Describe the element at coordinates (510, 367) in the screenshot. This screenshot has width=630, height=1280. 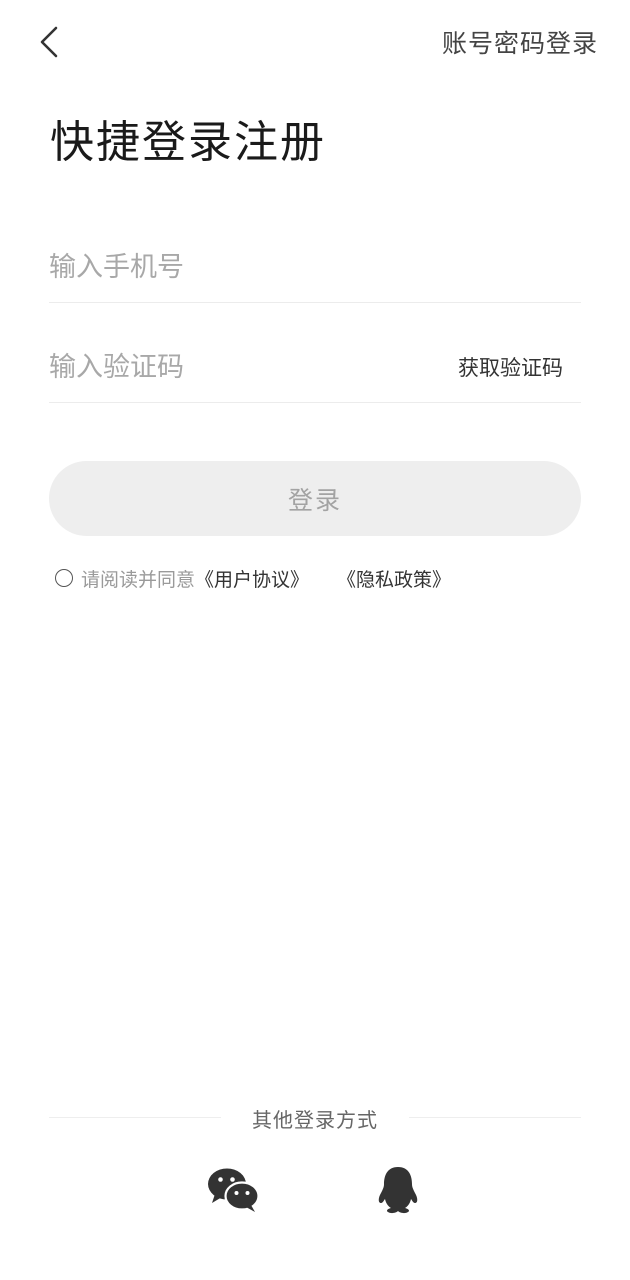
I see `get-code-button: 获取验证码` at that location.